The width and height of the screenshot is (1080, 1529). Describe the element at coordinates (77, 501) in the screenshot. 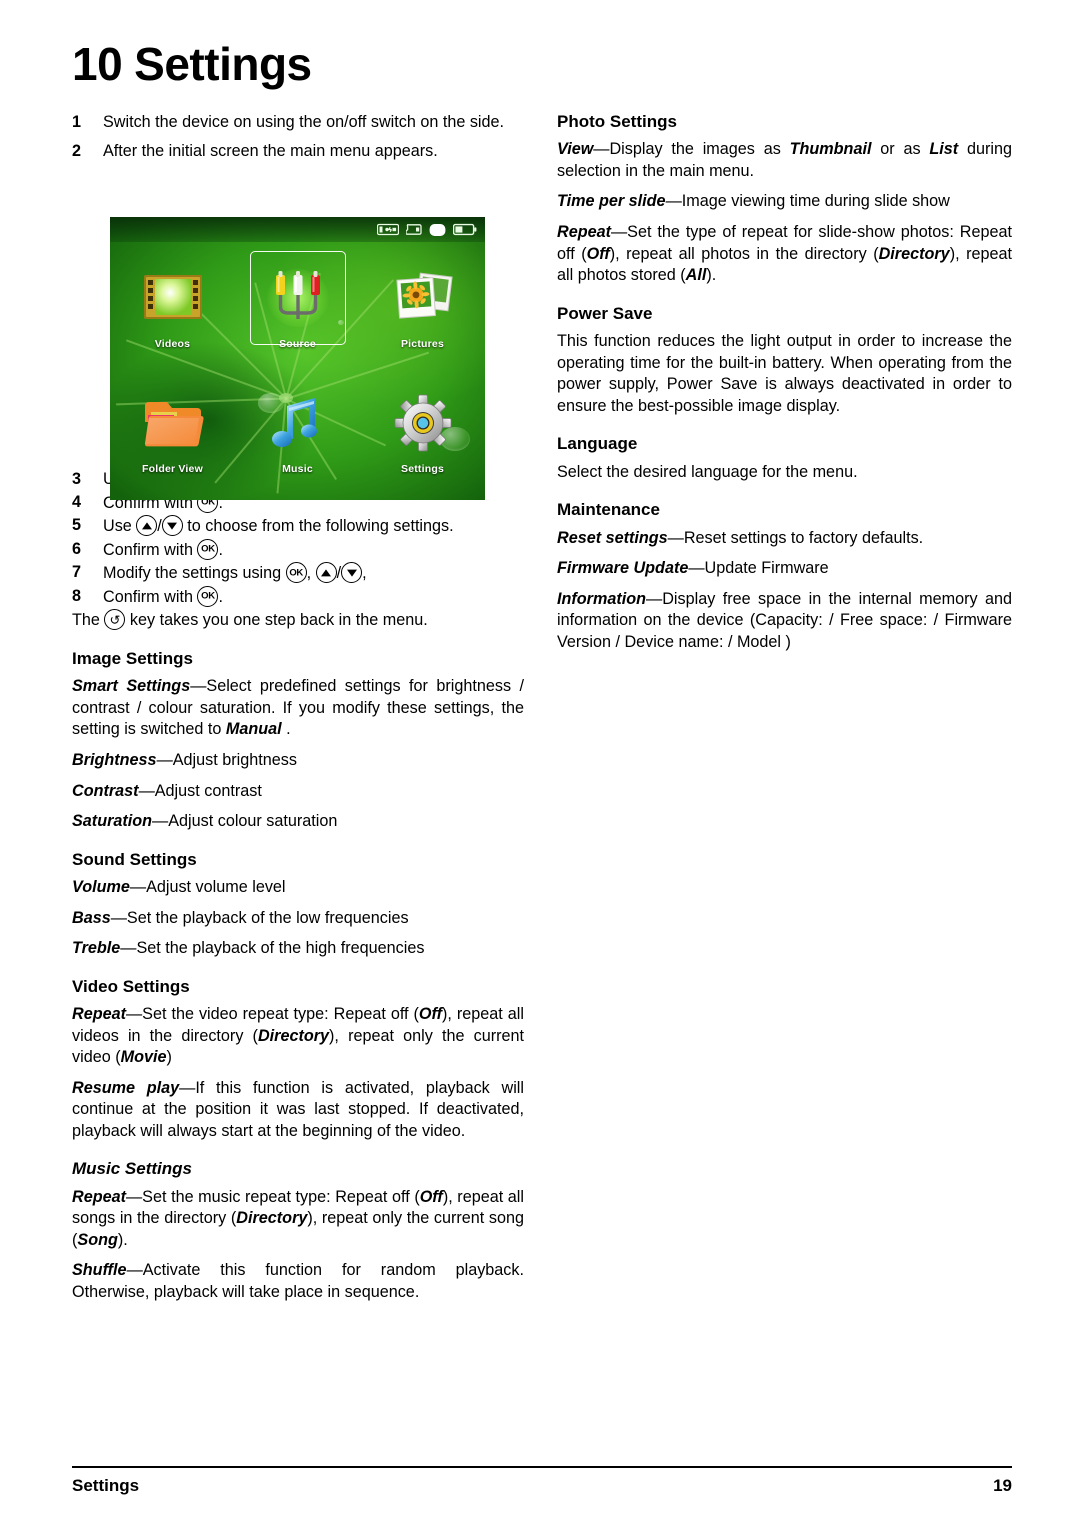

I see `step-number: 4` at that location.